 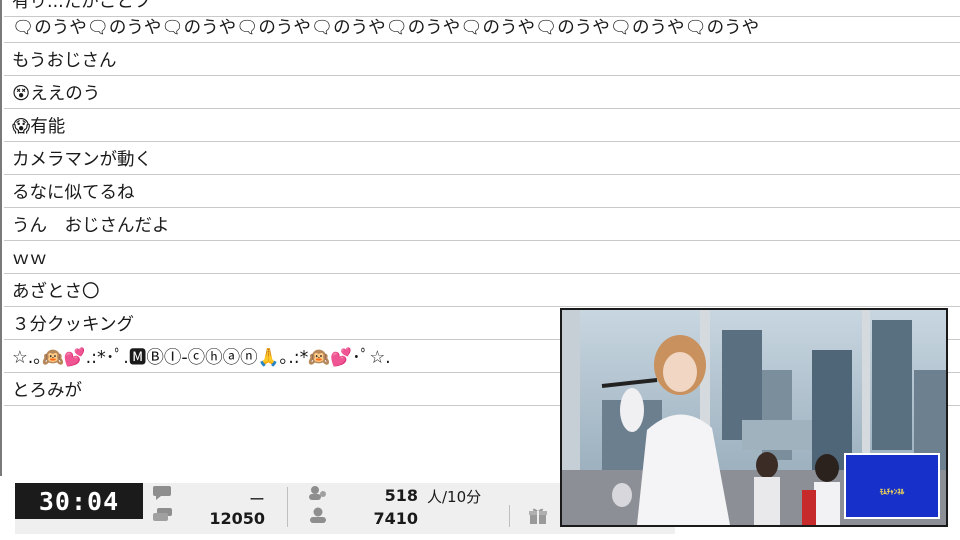 What do you see at coordinates (401, 495) in the screenshot?
I see `viewers-rate: 518` at bounding box center [401, 495].